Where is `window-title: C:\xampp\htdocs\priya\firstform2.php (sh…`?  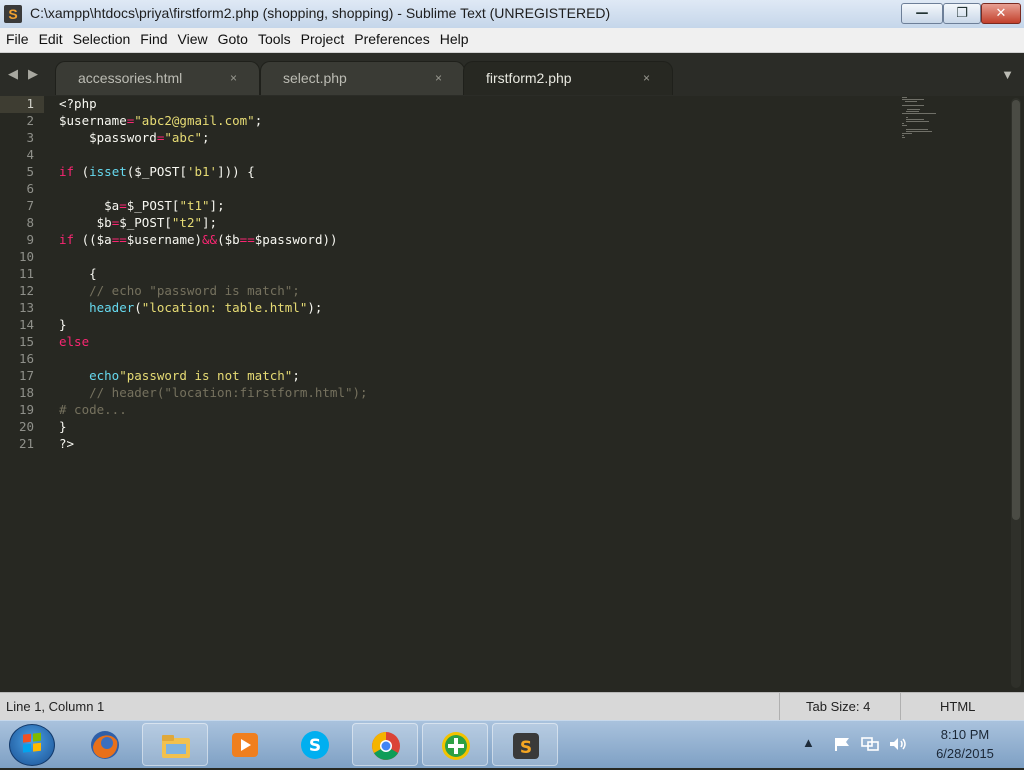 window-title: C:\xampp\htdocs\priya\firstform2.php (sh… is located at coordinates (320, 13).